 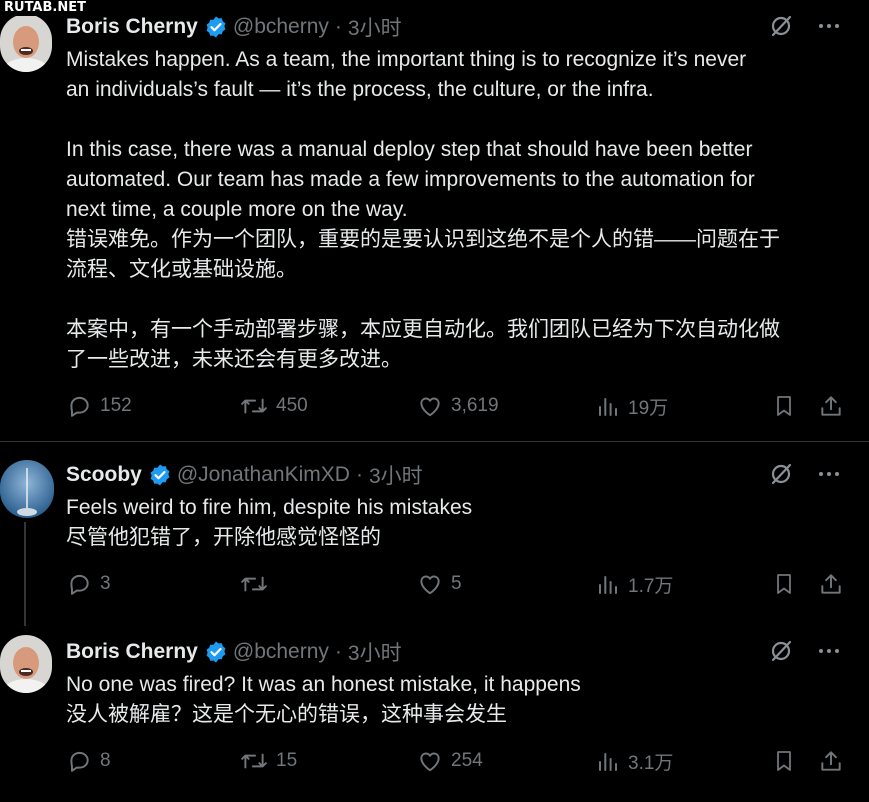 I want to click on reply-count: 152, so click(x=116, y=405).